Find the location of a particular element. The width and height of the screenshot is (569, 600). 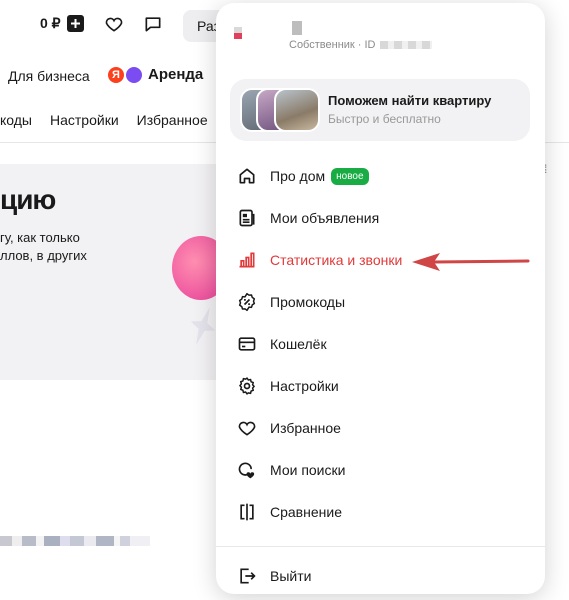

percent-badge-icon is located at coordinates (247, 302).